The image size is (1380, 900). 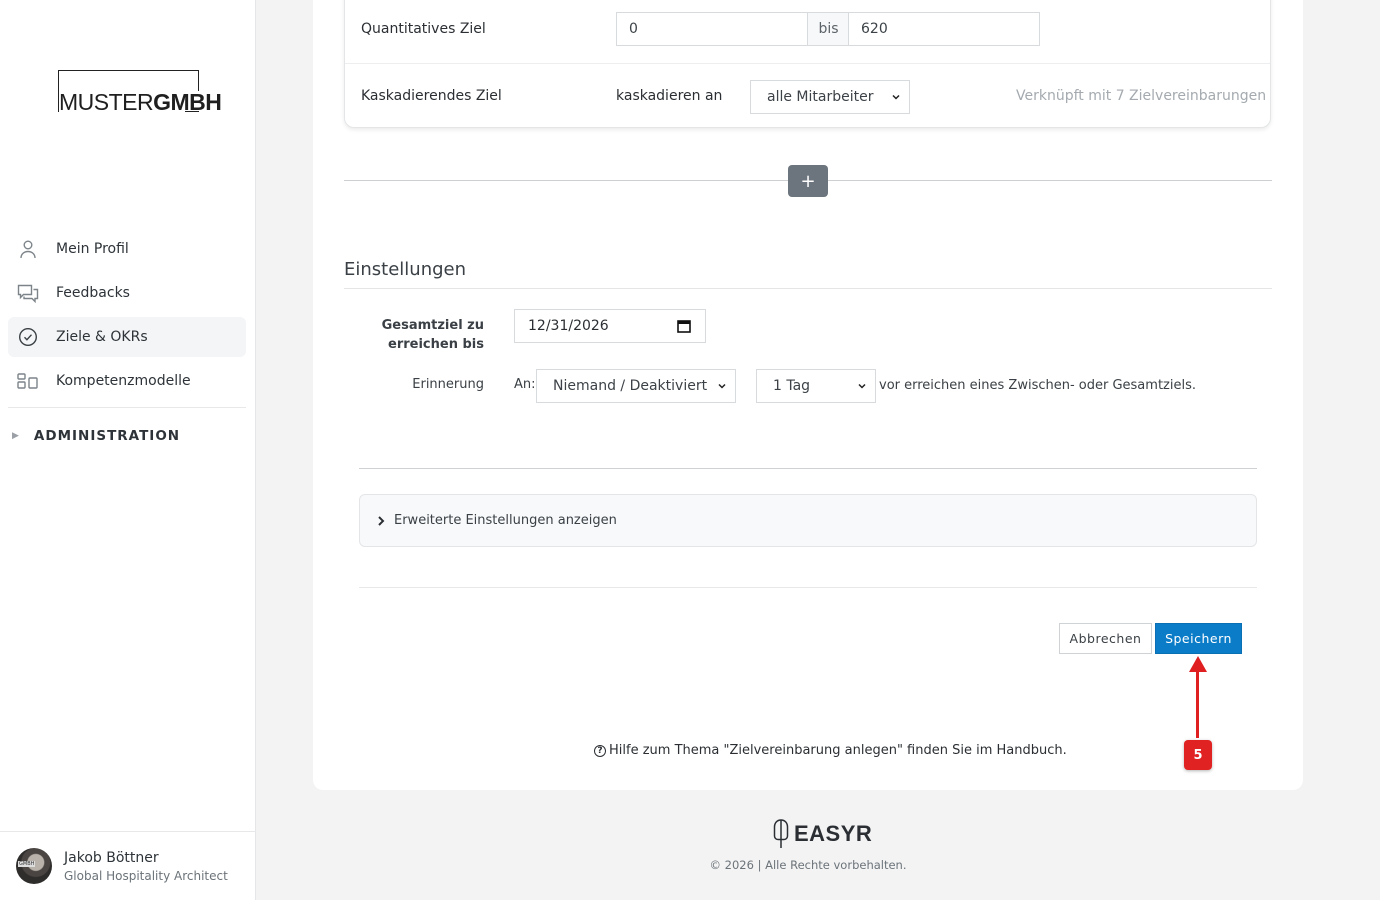 What do you see at coordinates (1197, 703) in the screenshot?
I see `annotation-arrow-line` at bounding box center [1197, 703].